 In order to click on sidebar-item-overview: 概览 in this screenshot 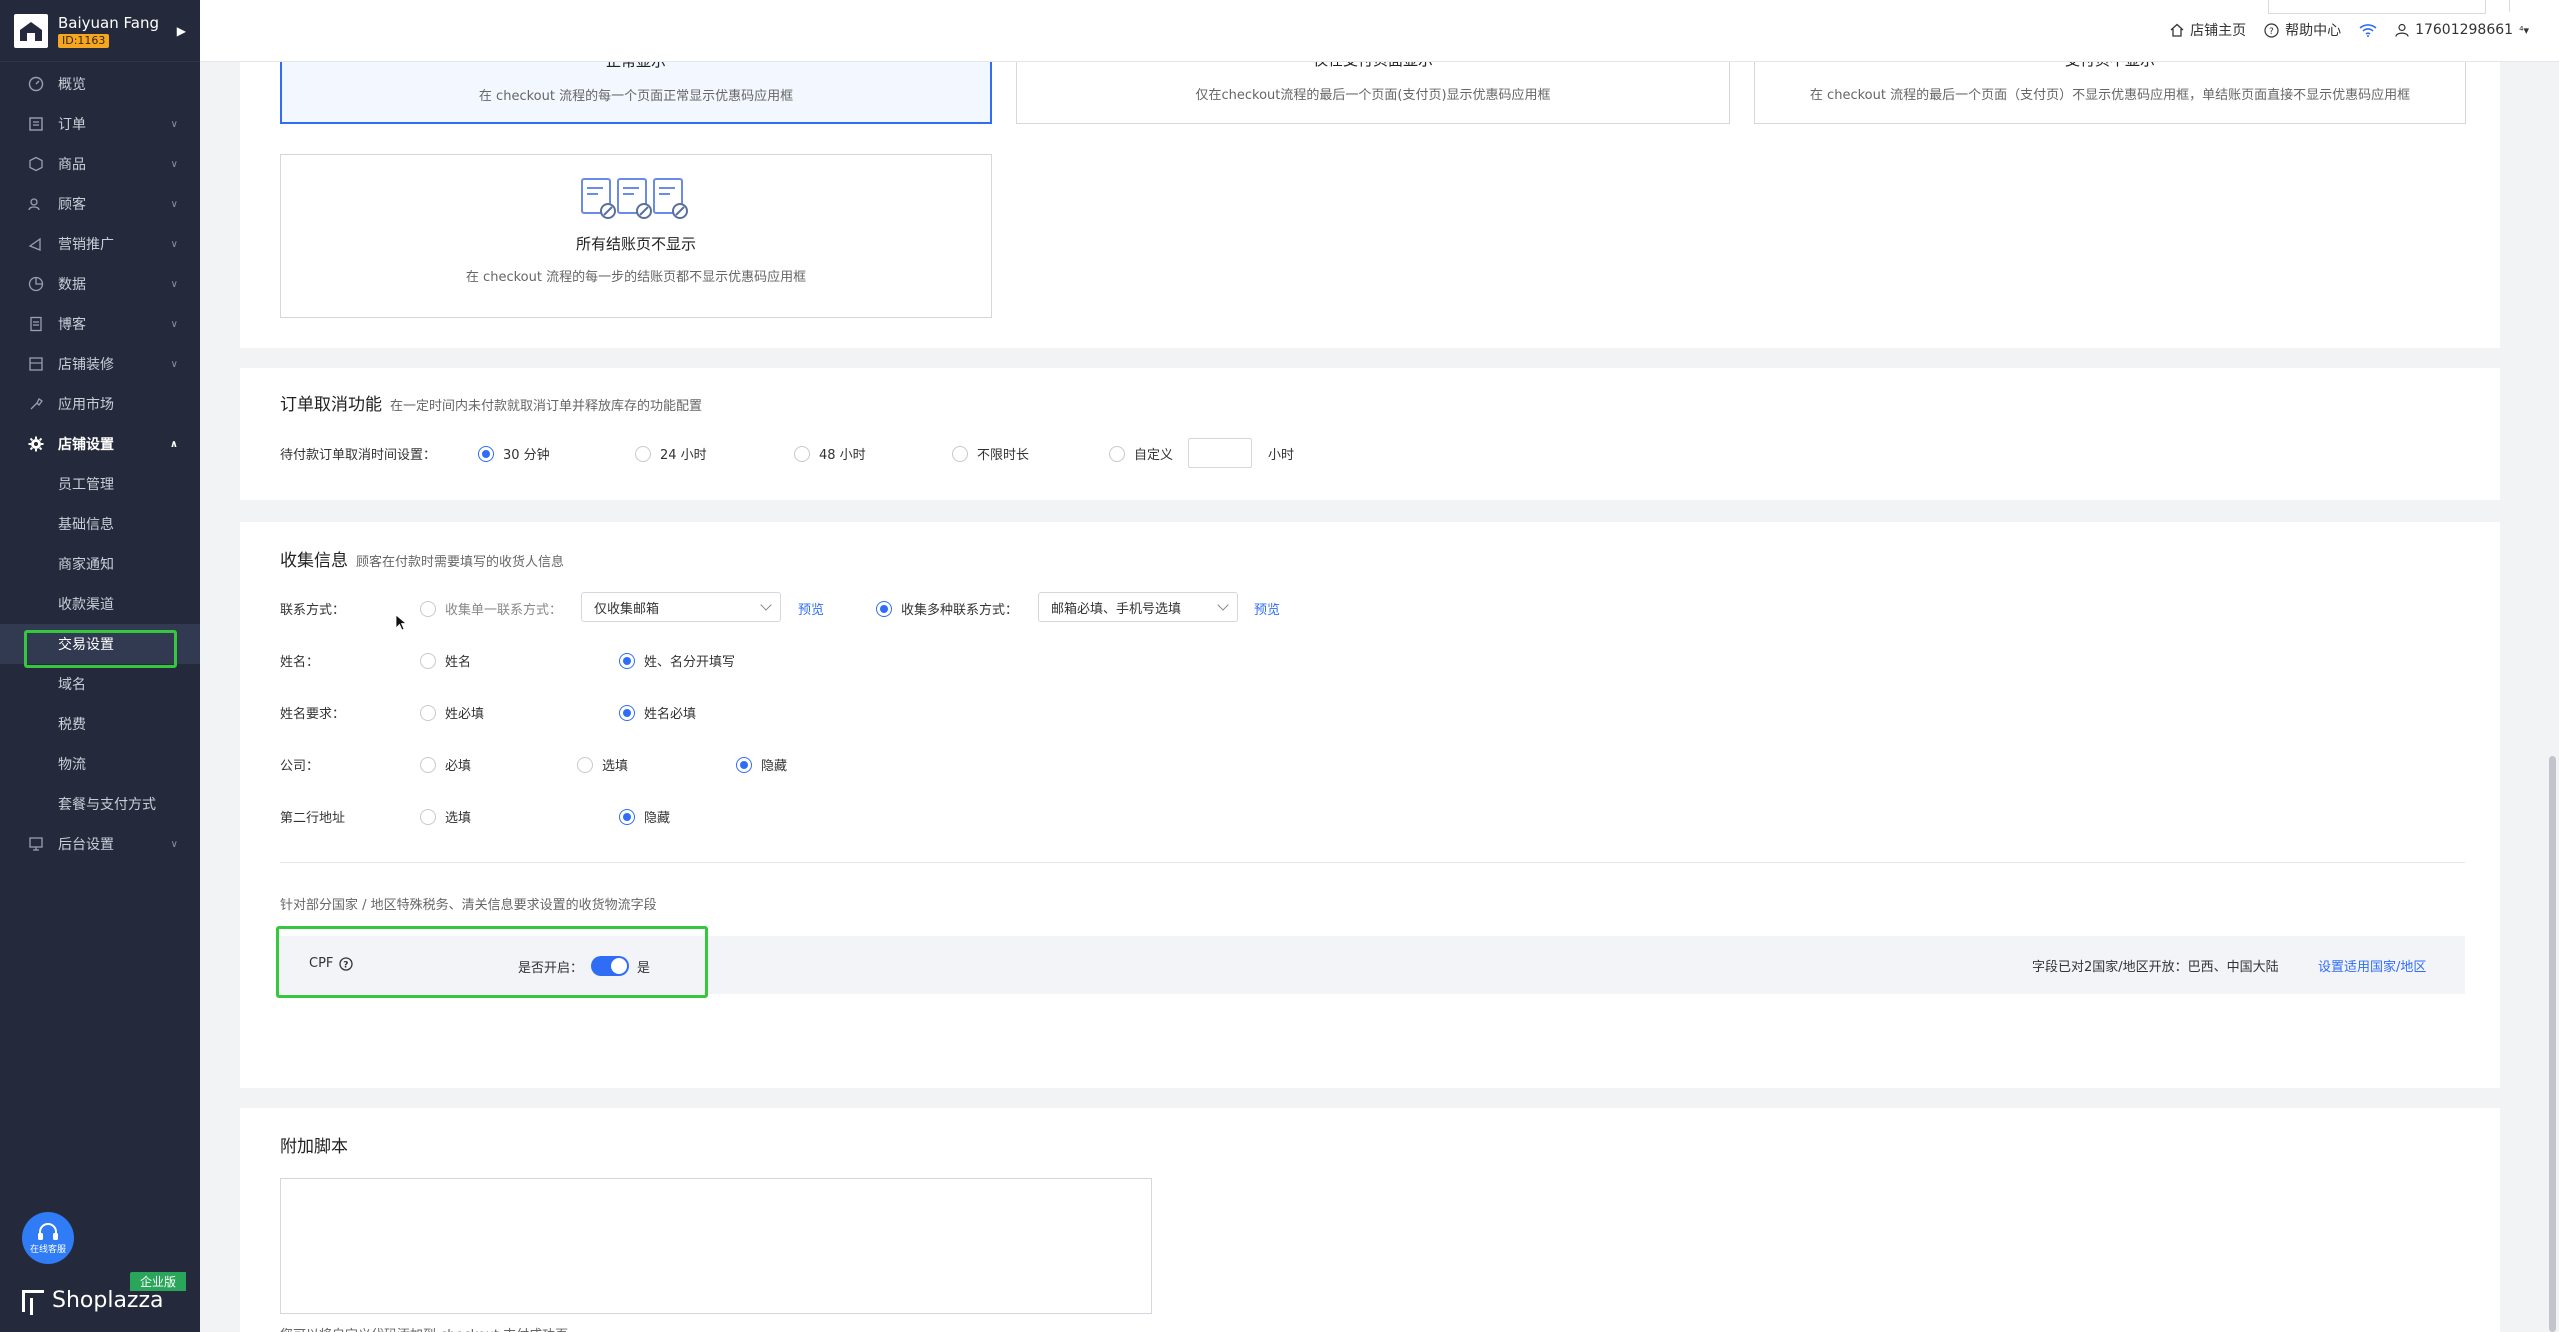, I will do `click(100, 84)`.